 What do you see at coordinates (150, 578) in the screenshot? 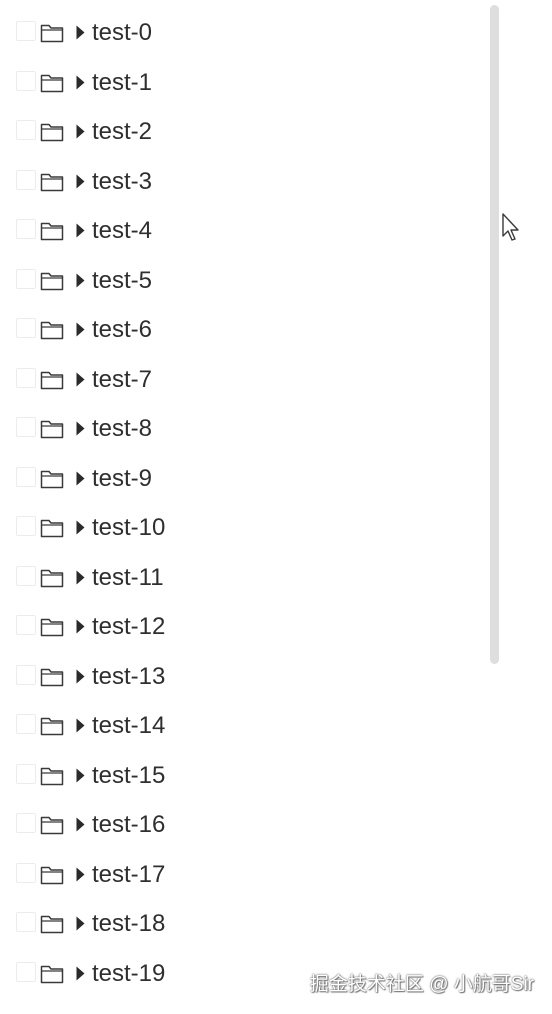
I see `tree-node: test-11` at bounding box center [150, 578].